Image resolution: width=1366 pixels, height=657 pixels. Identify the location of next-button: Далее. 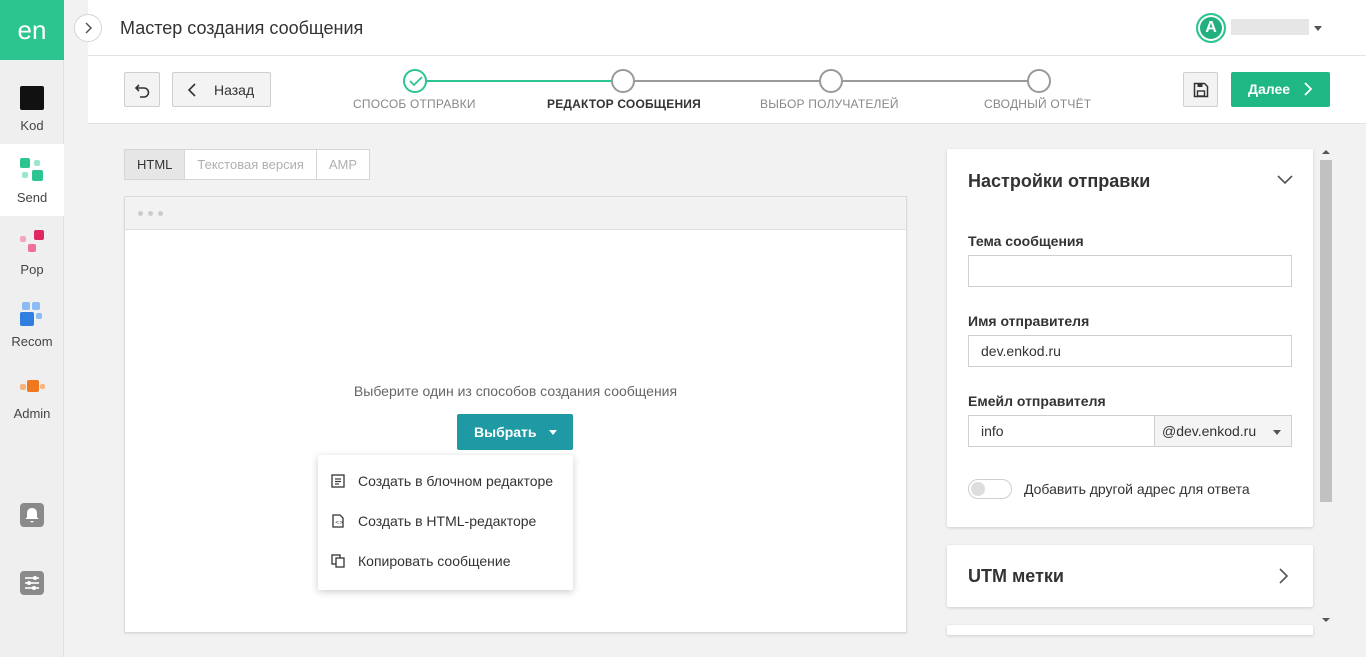
(1280, 89).